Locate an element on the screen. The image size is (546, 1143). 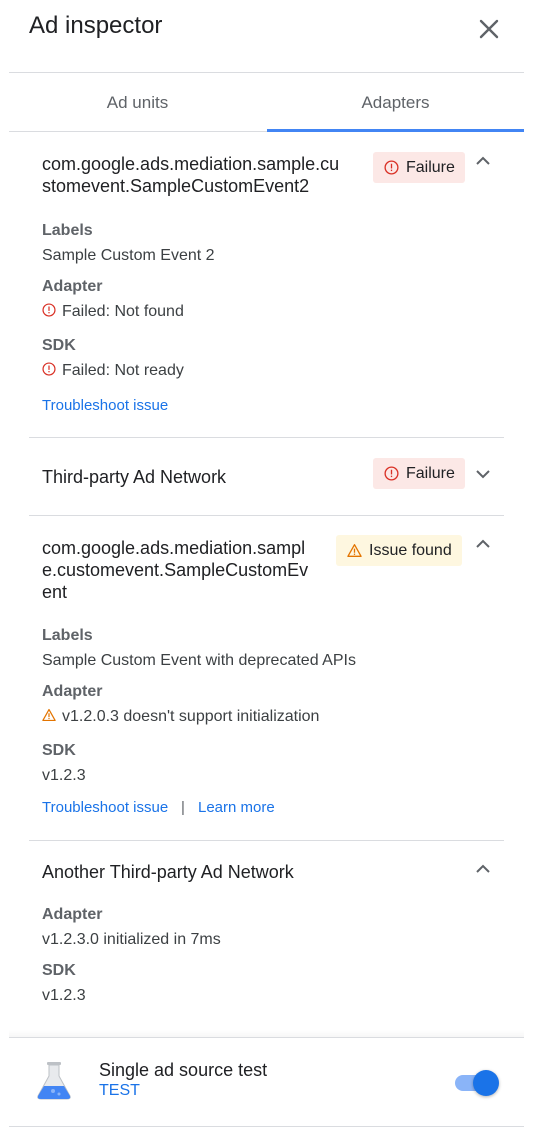
flask-icon is located at coordinates (54, 1081).